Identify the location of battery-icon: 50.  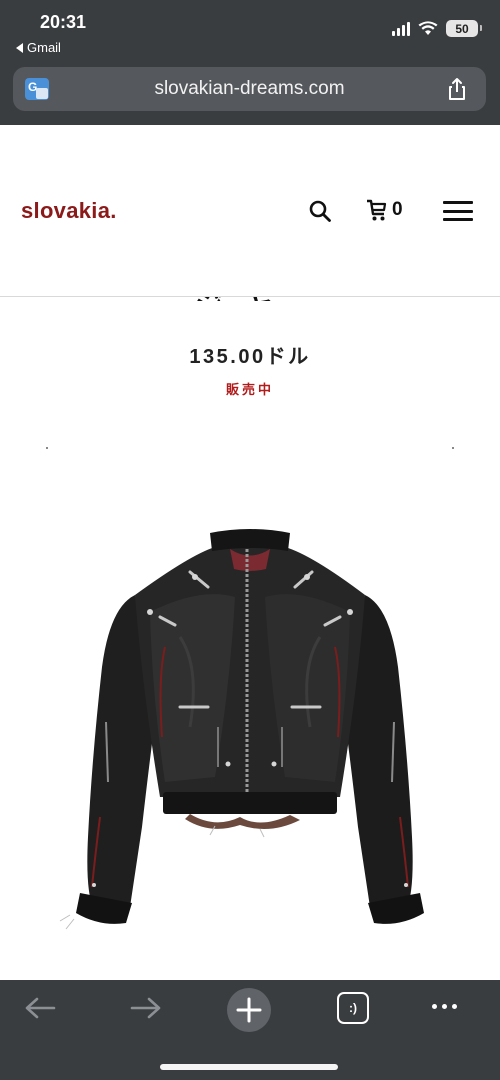
(464, 28).